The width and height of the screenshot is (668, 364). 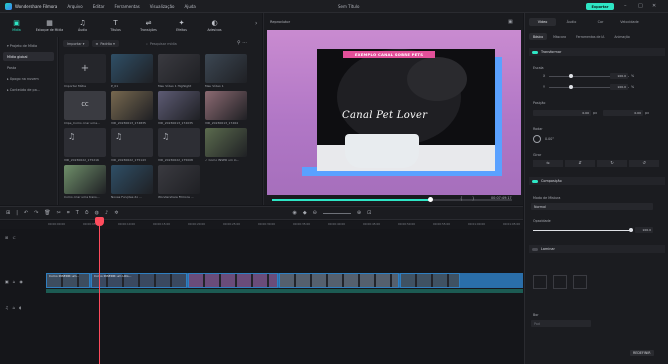 I want to click on rotate-cw-icon: ↻, so click(x=612, y=163).